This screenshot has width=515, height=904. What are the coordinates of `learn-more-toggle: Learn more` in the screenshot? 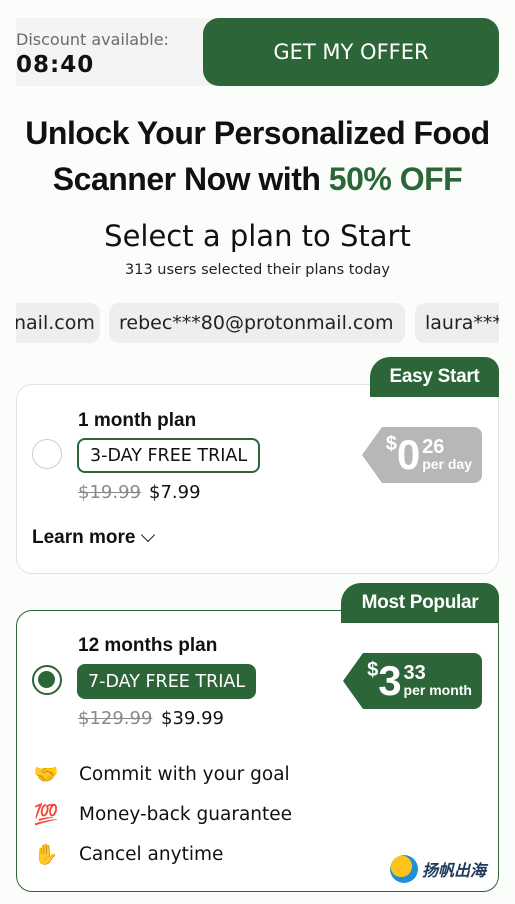 It's located at (94, 538).